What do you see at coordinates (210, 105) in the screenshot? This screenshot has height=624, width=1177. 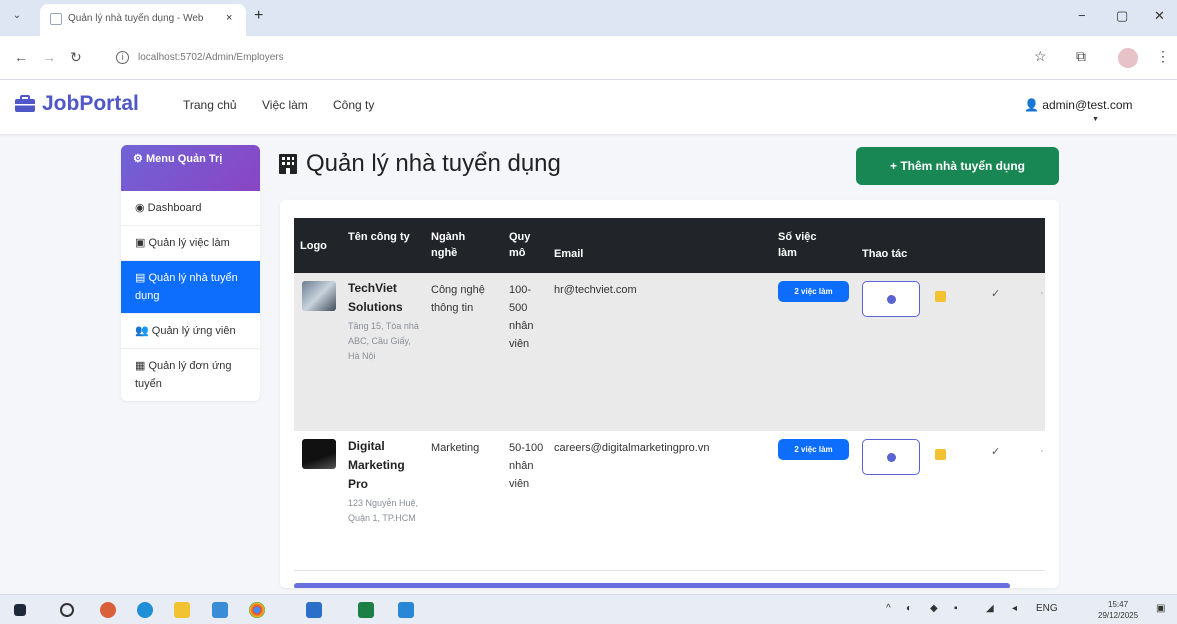 I see `nav-link-home: Trang chủ` at bounding box center [210, 105].